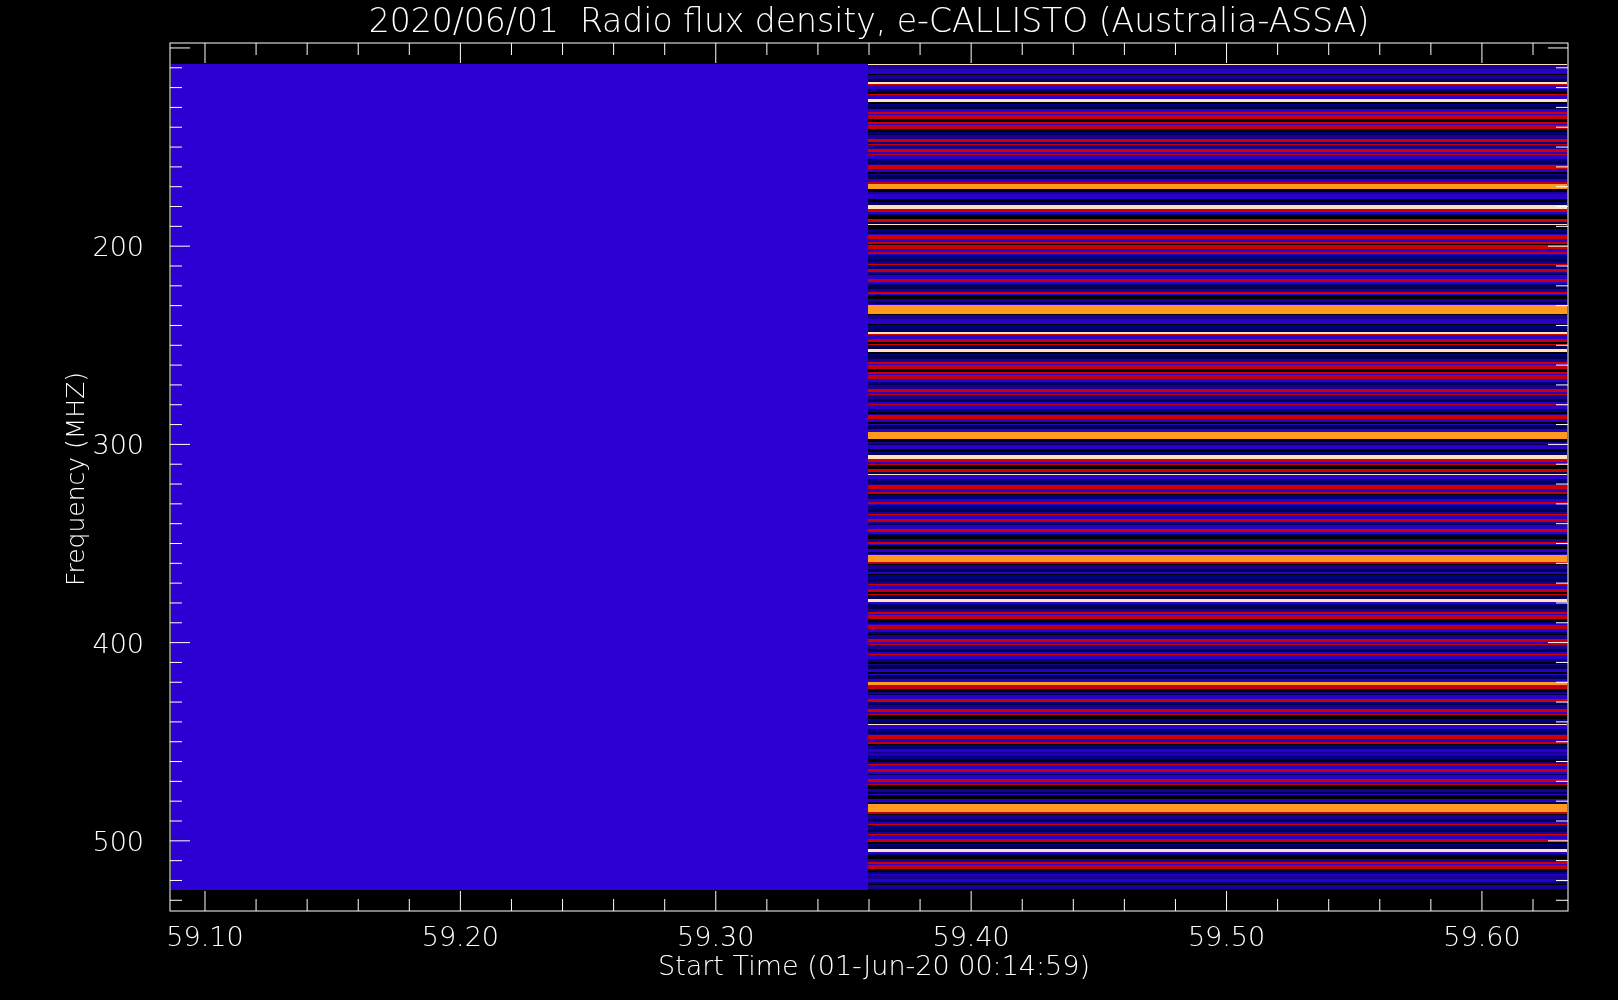  What do you see at coordinates (118, 643) in the screenshot?
I see `tick-label: 400` at bounding box center [118, 643].